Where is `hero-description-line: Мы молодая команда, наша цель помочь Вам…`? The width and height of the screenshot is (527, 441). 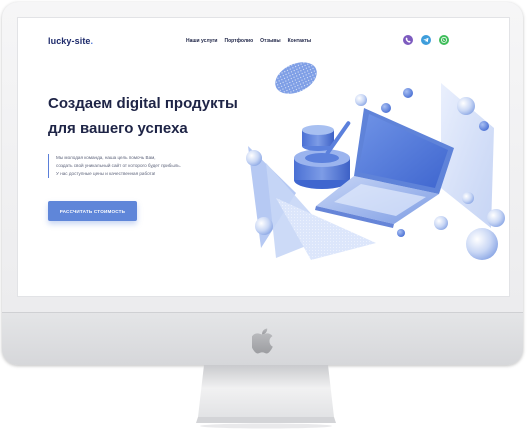
hero-description-line: Мы молодая команда, наша цель помочь Вам… is located at coordinates (106, 157).